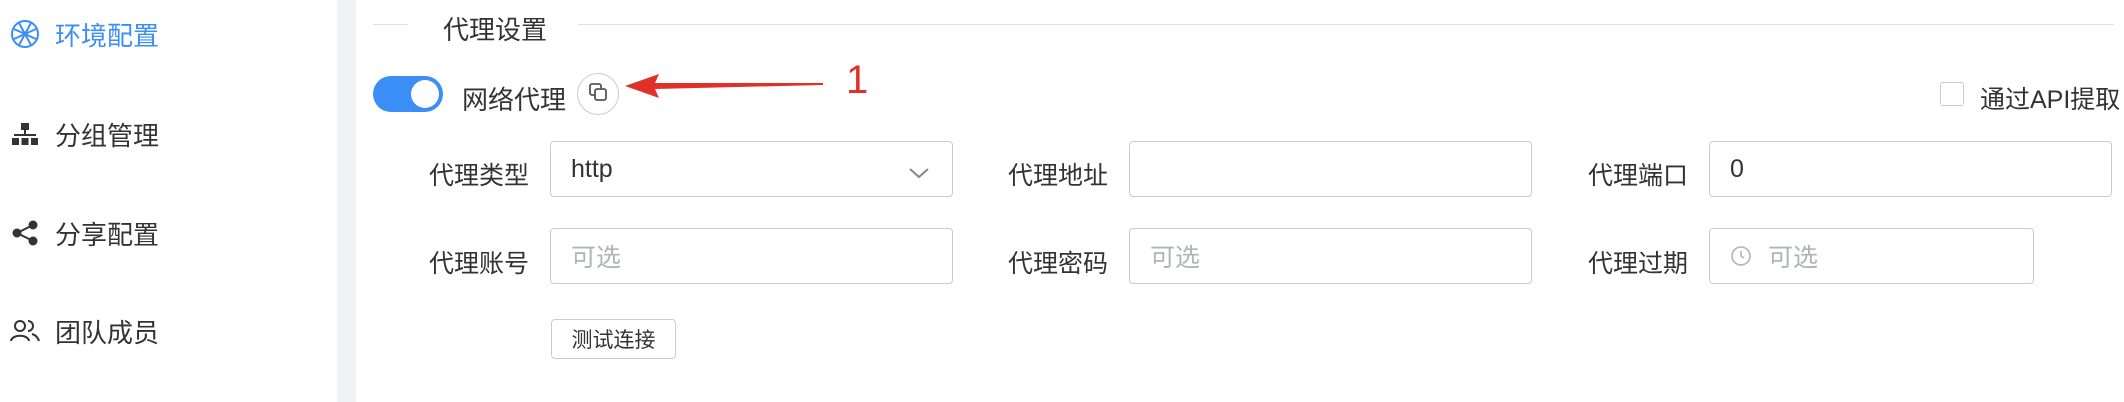 This screenshot has width=2124, height=402. What do you see at coordinates (592, 168) in the screenshot?
I see `proxy-type-value: http` at bounding box center [592, 168].